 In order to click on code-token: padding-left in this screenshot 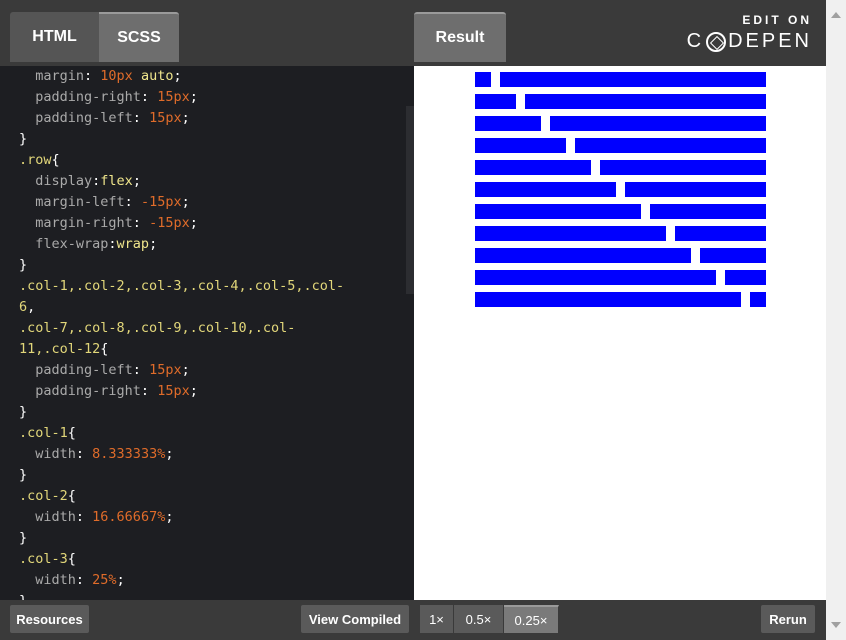, I will do `click(76, 118)`.